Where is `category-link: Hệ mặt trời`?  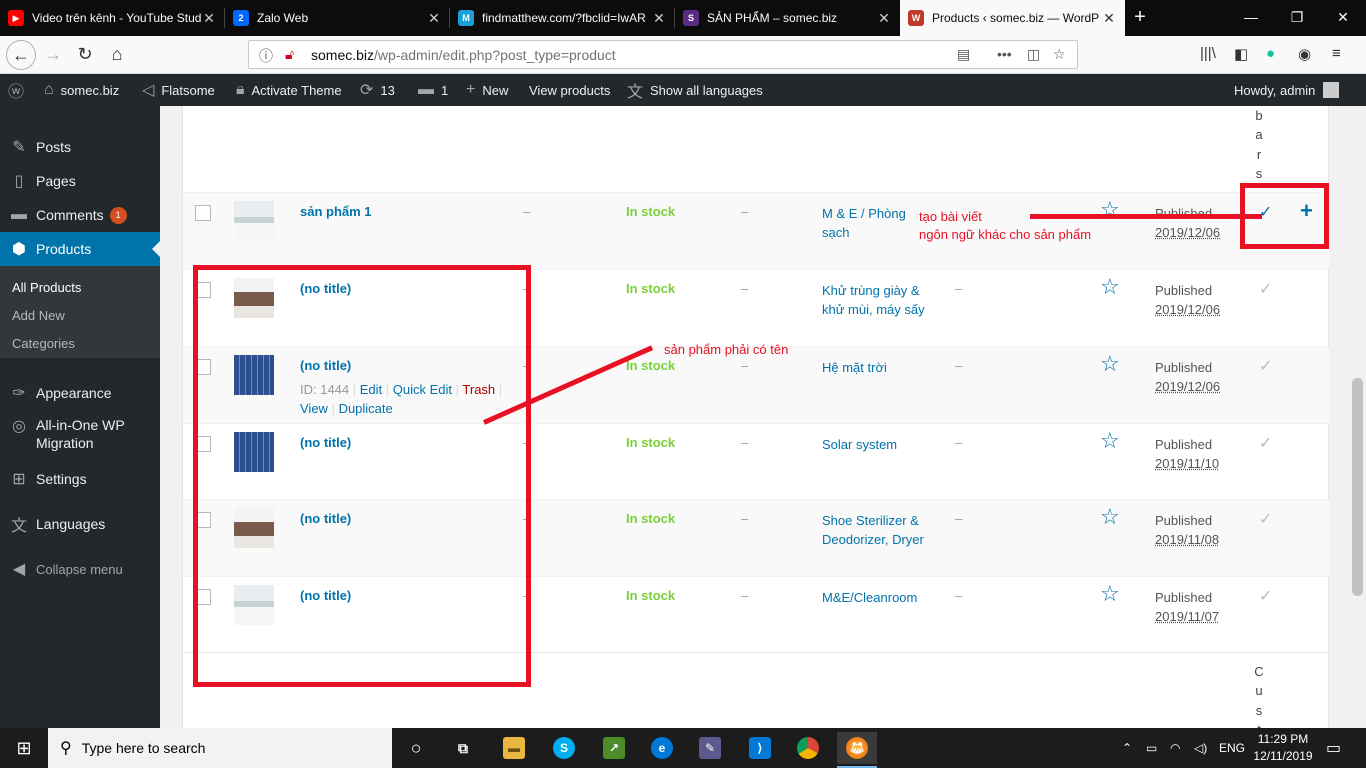
category-link: Hệ mặt trời is located at coordinates (878, 367).